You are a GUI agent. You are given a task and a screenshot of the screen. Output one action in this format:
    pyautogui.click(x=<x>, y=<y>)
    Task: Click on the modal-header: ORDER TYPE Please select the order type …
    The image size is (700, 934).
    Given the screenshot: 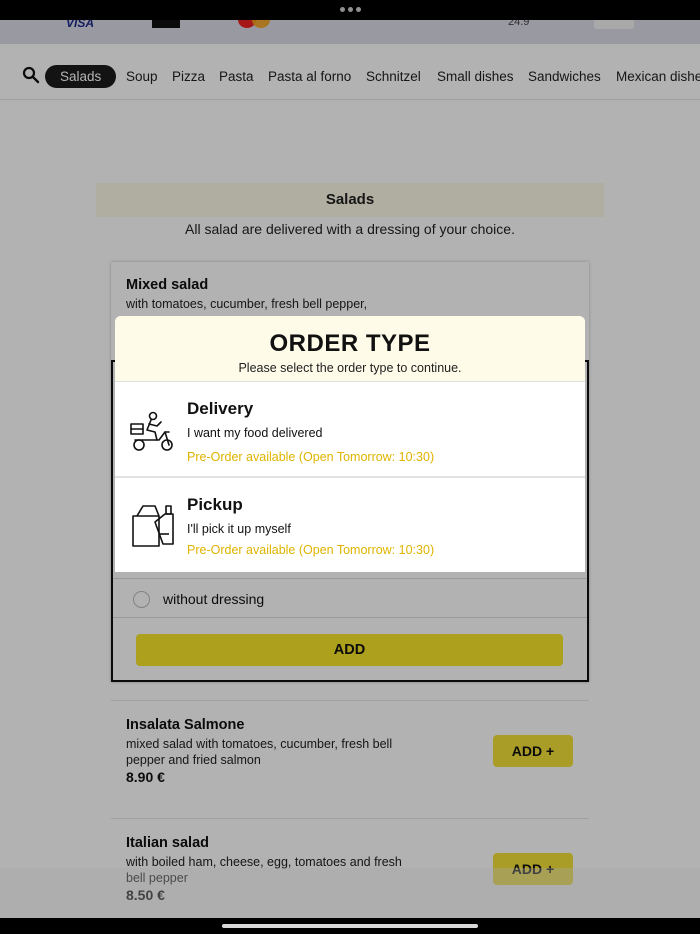 What is the action you would take?
    pyautogui.click(x=350, y=349)
    